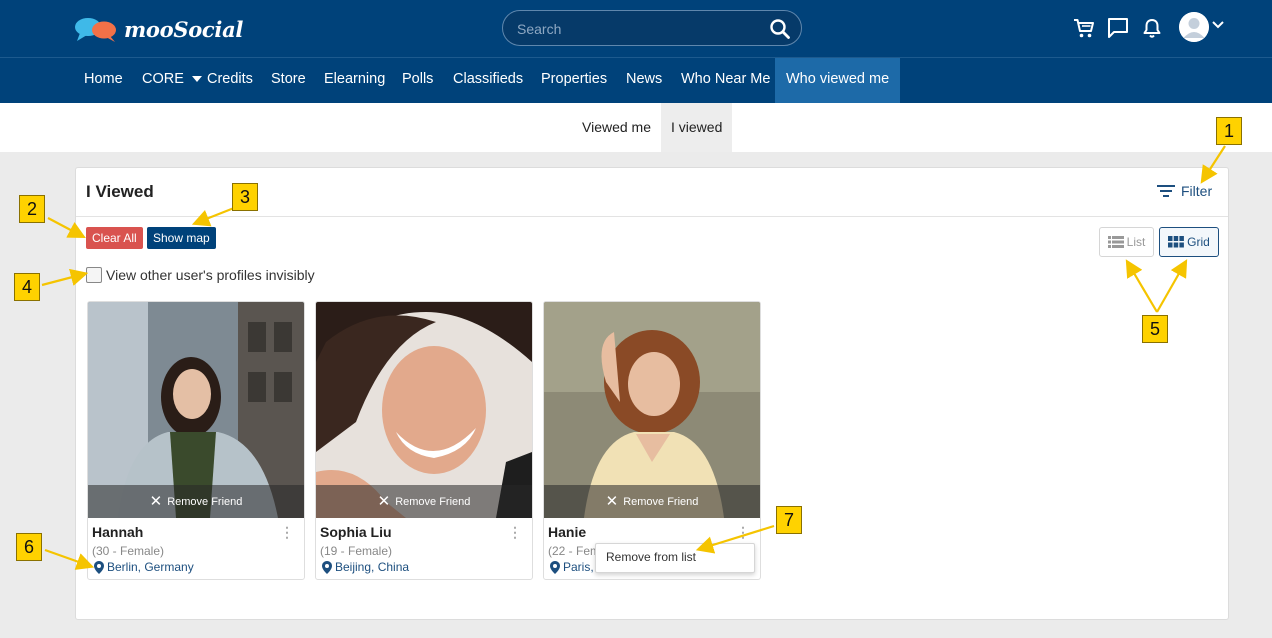 The width and height of the screenshot is (1272, 638). What do you see at coordinates (27, 287) in the screenshot?
I see `annotation-badge-4: 4` at bounding box center [27, 287].